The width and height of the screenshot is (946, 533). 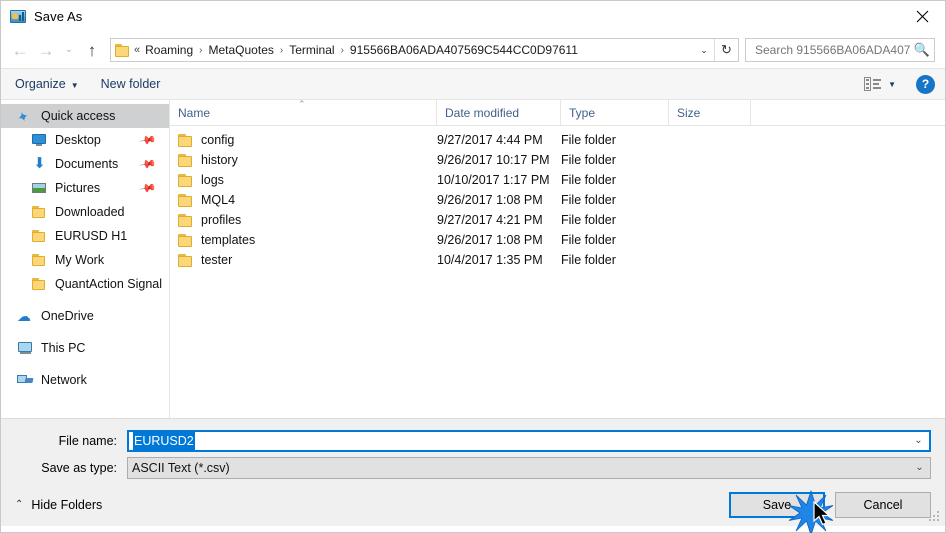 What do you see at coordinates (67, 316) in the screenshot?
I see `sidebar-item-label: OneDrive` at bounding box center [67, 316].